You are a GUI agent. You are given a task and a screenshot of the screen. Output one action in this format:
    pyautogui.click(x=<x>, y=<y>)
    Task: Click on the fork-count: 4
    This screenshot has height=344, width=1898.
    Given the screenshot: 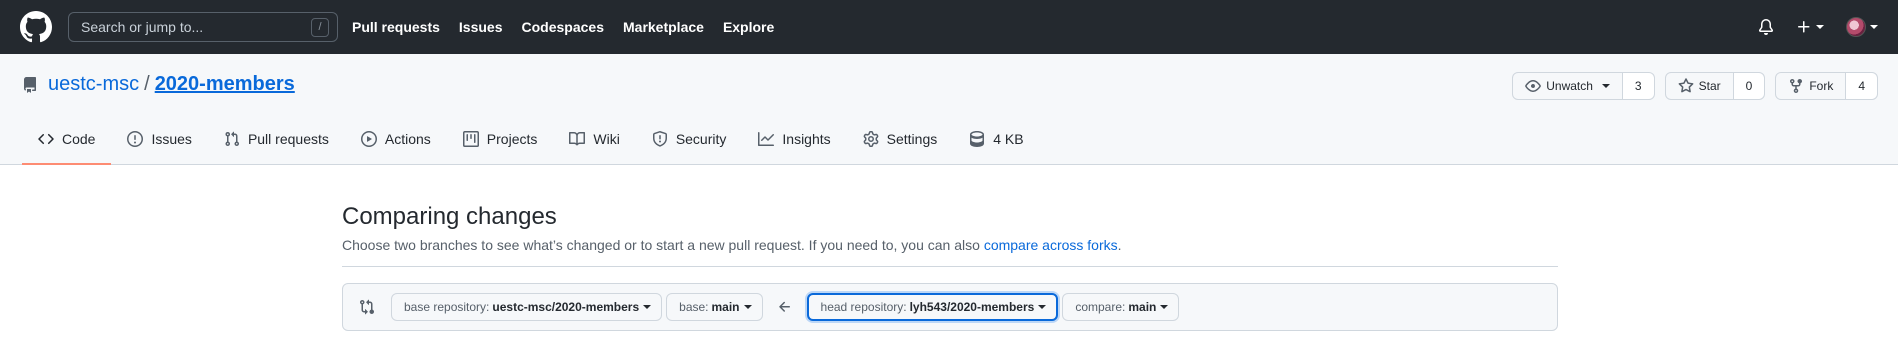 What is the action you would take?
    pyautogui.click(x=1861, y=86)
    